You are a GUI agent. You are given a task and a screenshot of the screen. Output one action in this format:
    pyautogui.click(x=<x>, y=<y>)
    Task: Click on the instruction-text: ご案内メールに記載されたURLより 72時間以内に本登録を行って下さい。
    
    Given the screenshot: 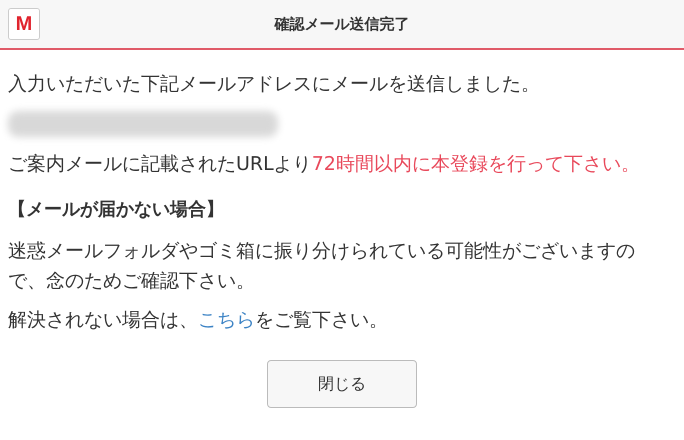 What is the action you would take?
    pyautogui.click(x=324, y=164)
    